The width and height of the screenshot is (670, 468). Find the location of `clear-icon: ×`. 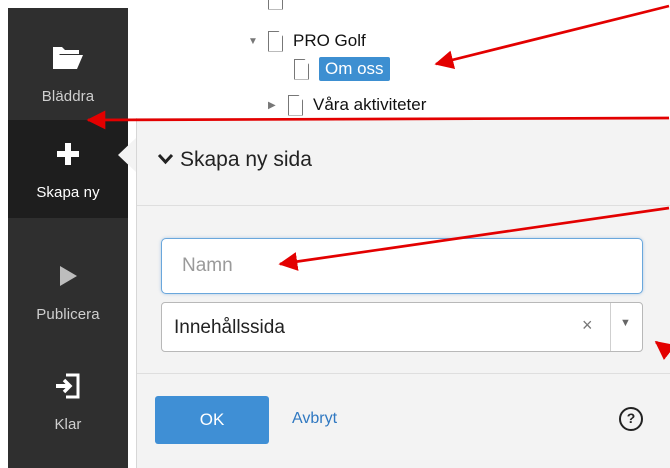

clear-icon: × is located at coordinates (587, 325).